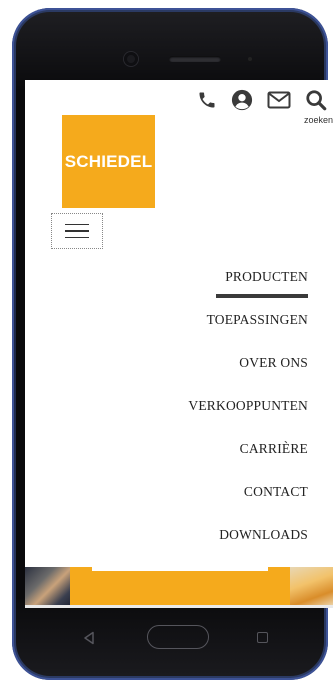  I want to click on nav-item-over-ons: OVER ONS, so click(198, 362).